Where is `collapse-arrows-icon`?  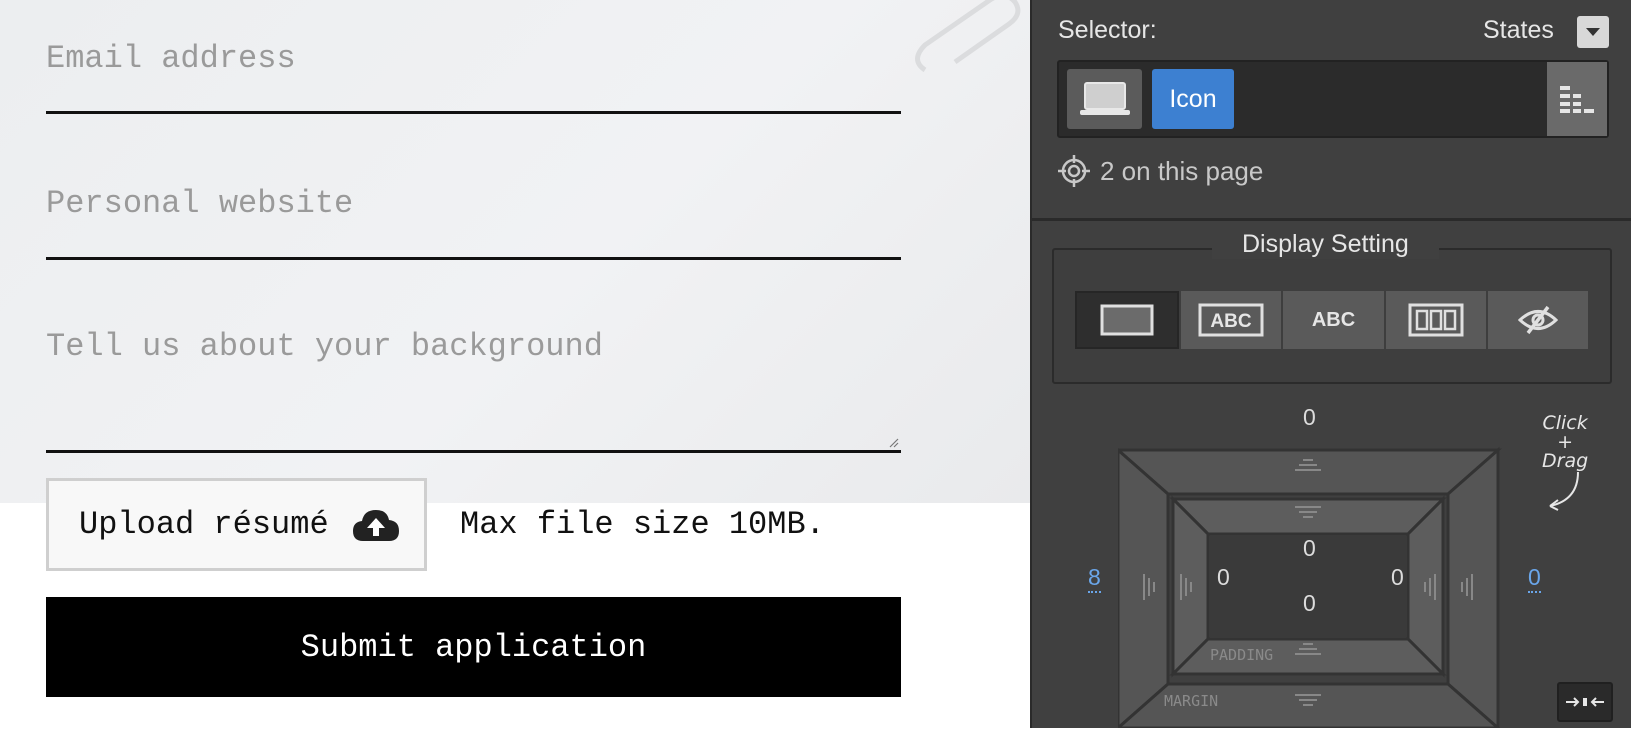 collapse-arrows-icon is located at coordinates (1585, 702).